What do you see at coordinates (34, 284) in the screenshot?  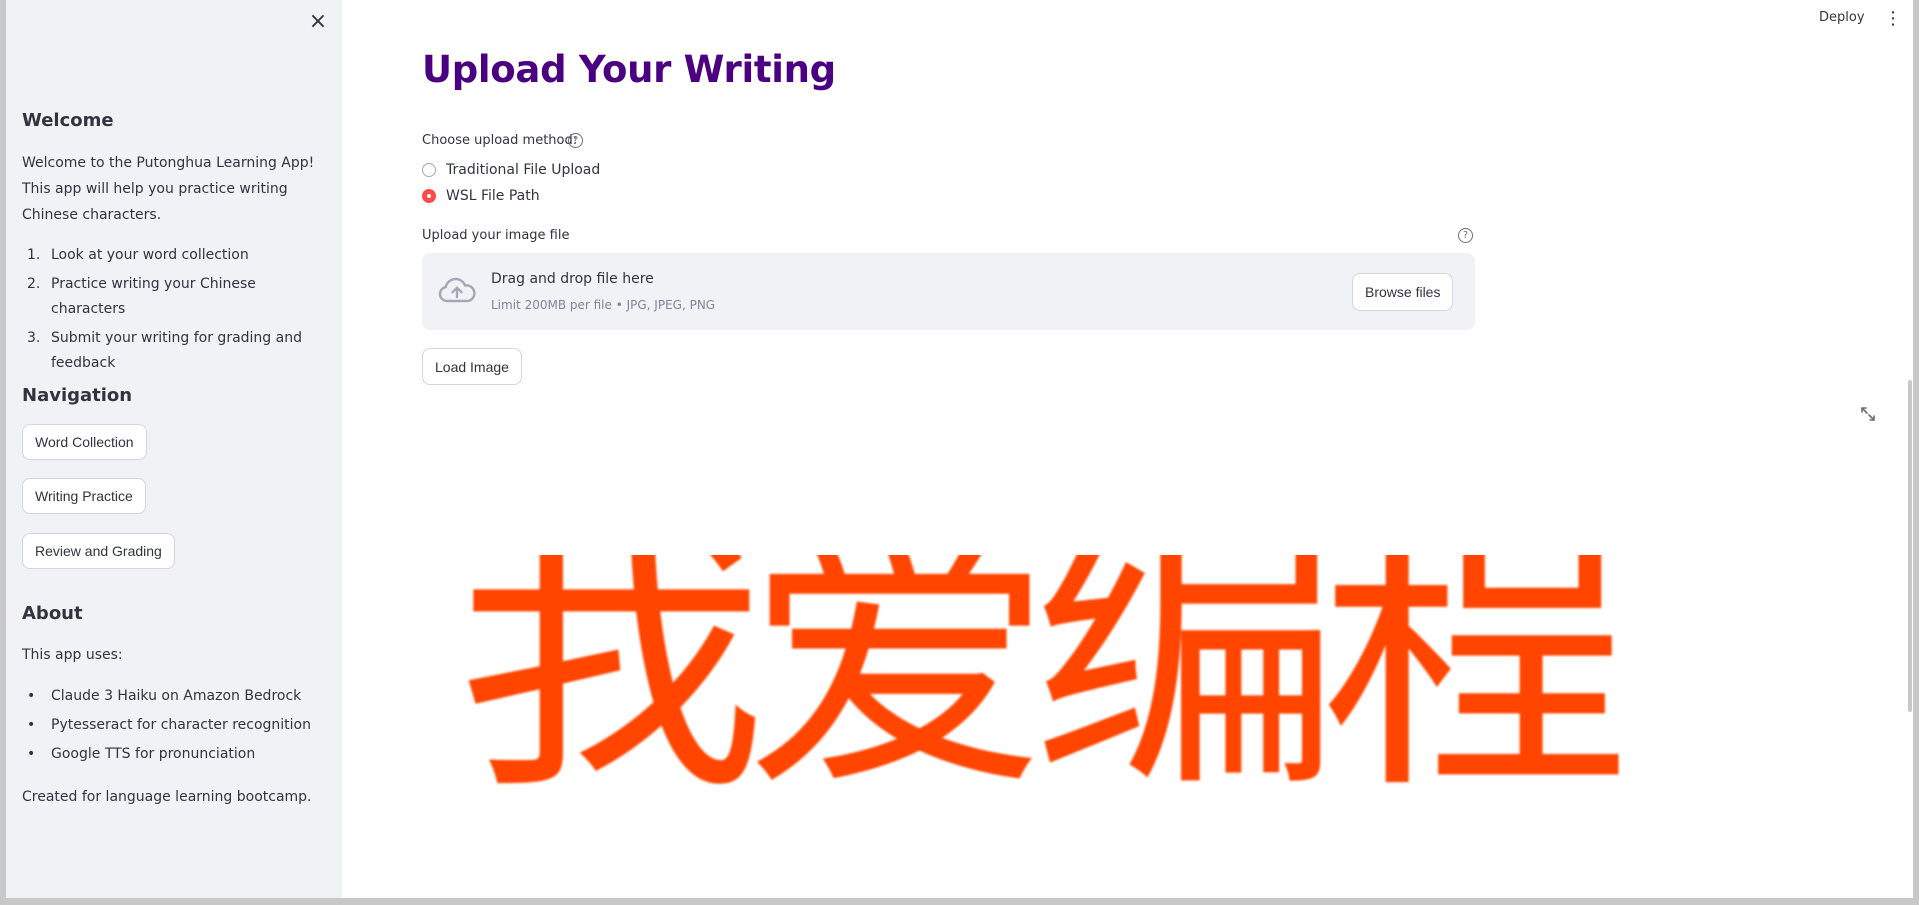 I see `list-number: 2.` at bounding box center [34, 284].